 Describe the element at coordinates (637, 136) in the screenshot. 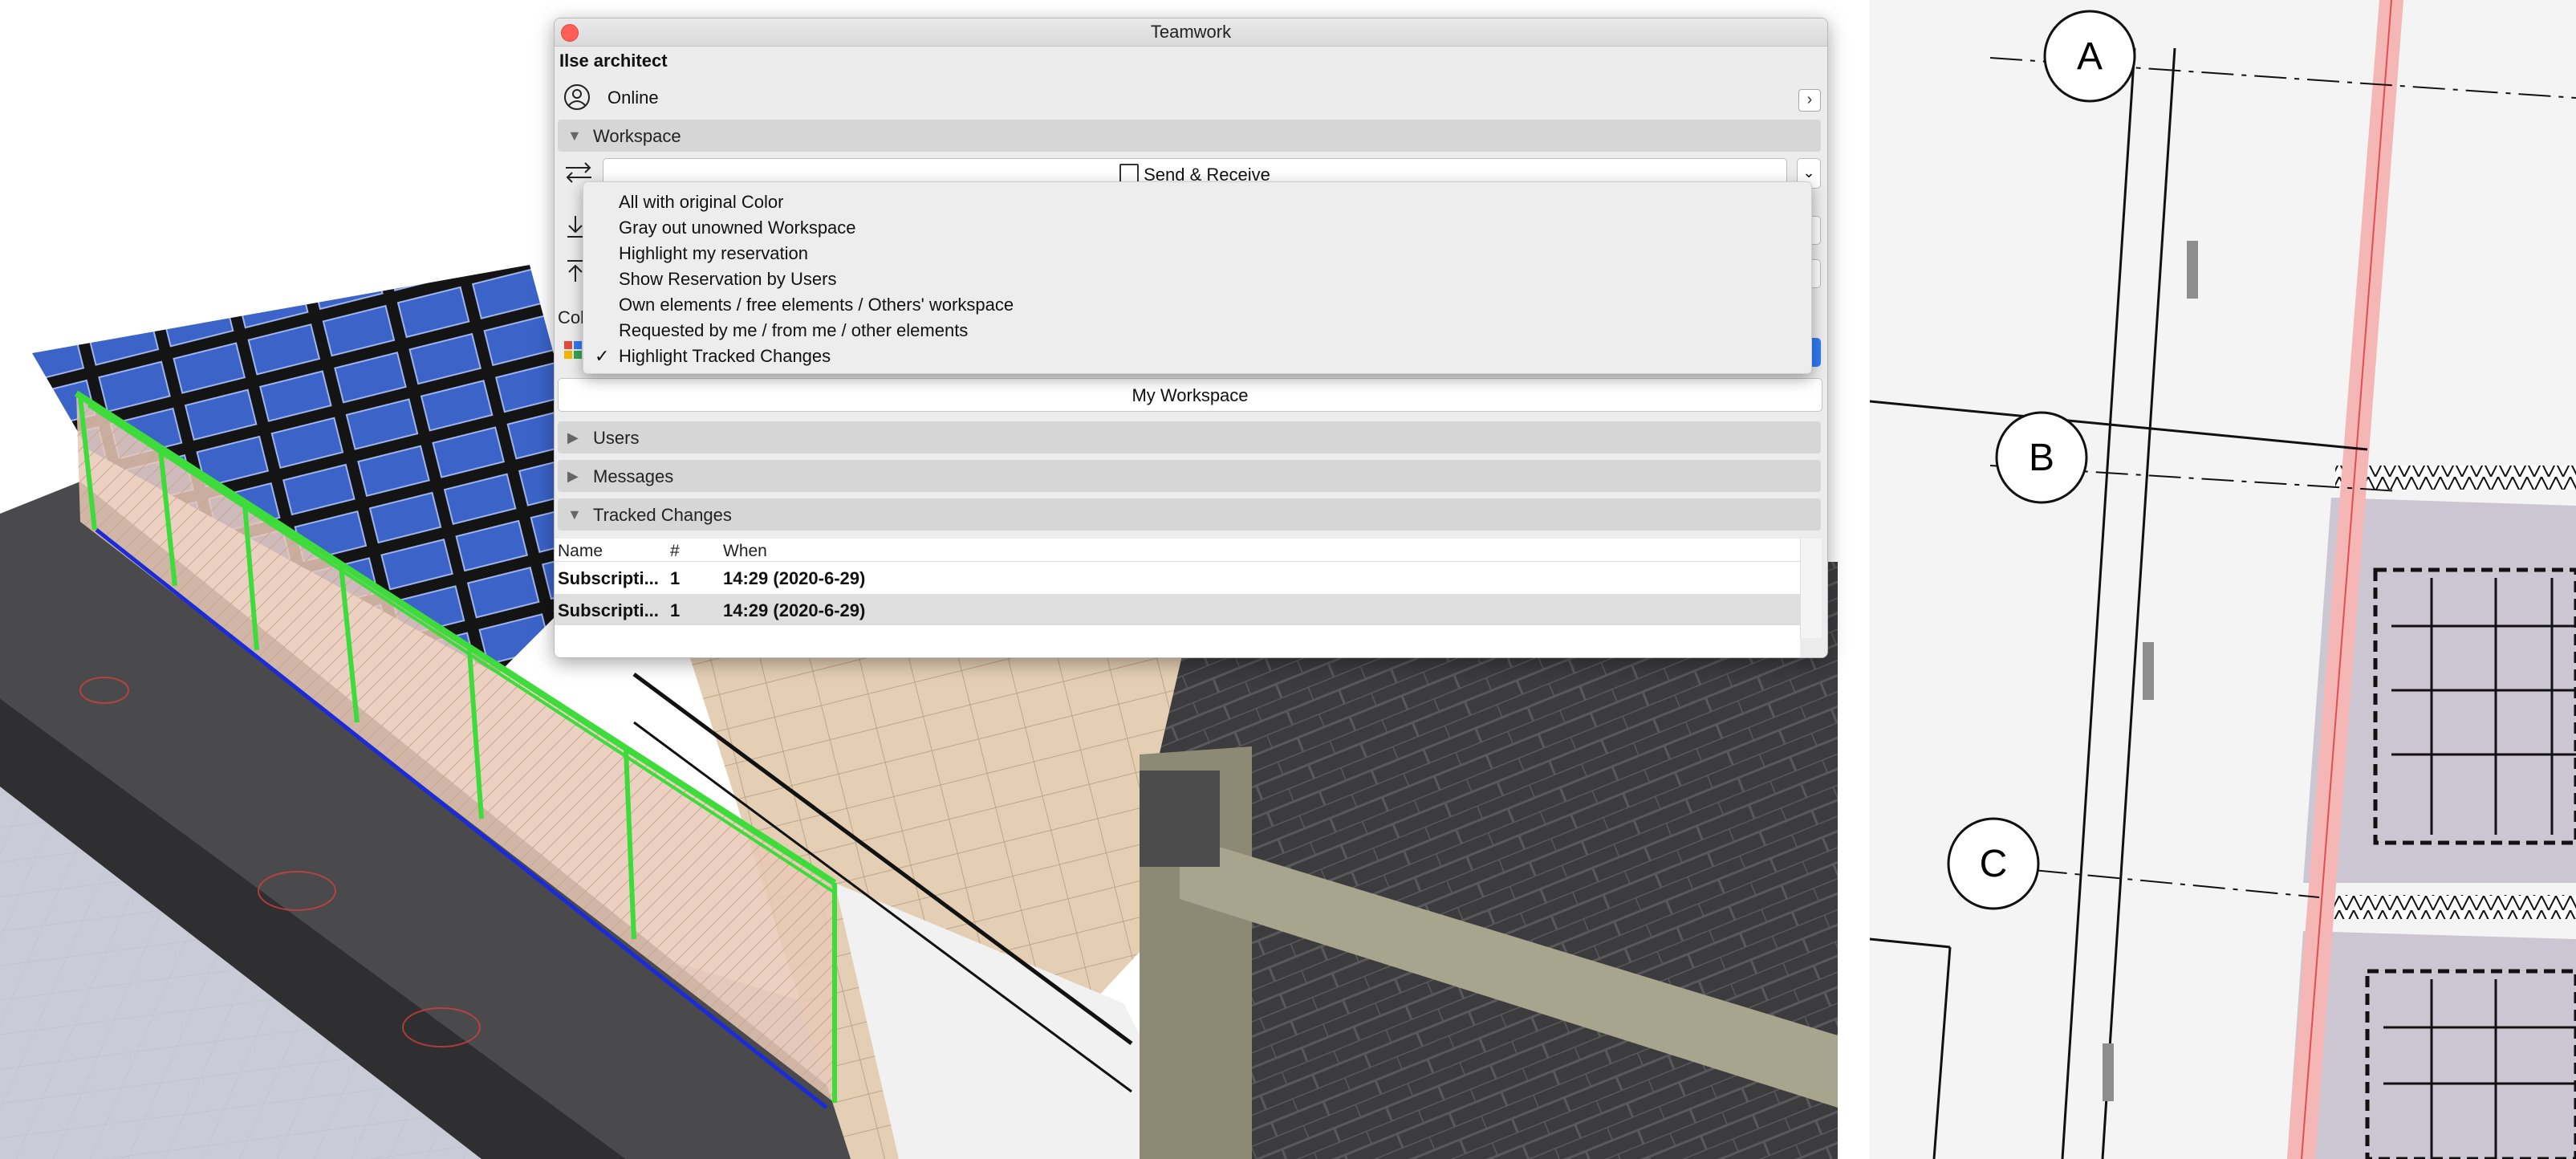

I see `section-workspace-label: Workspace` at that location.